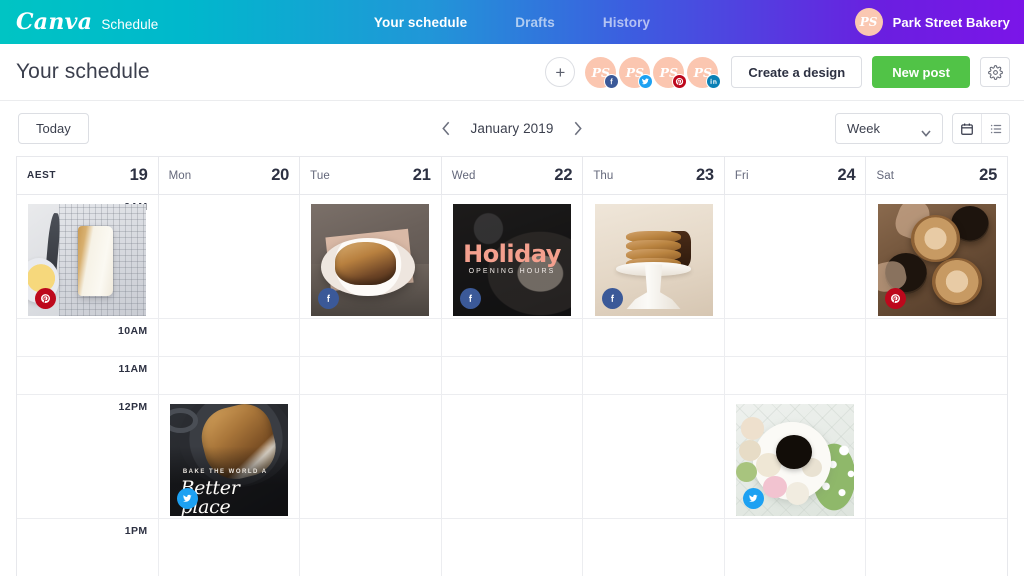  I want to click on calendar-controls: Today January 2019 Week, so click(512, 128).